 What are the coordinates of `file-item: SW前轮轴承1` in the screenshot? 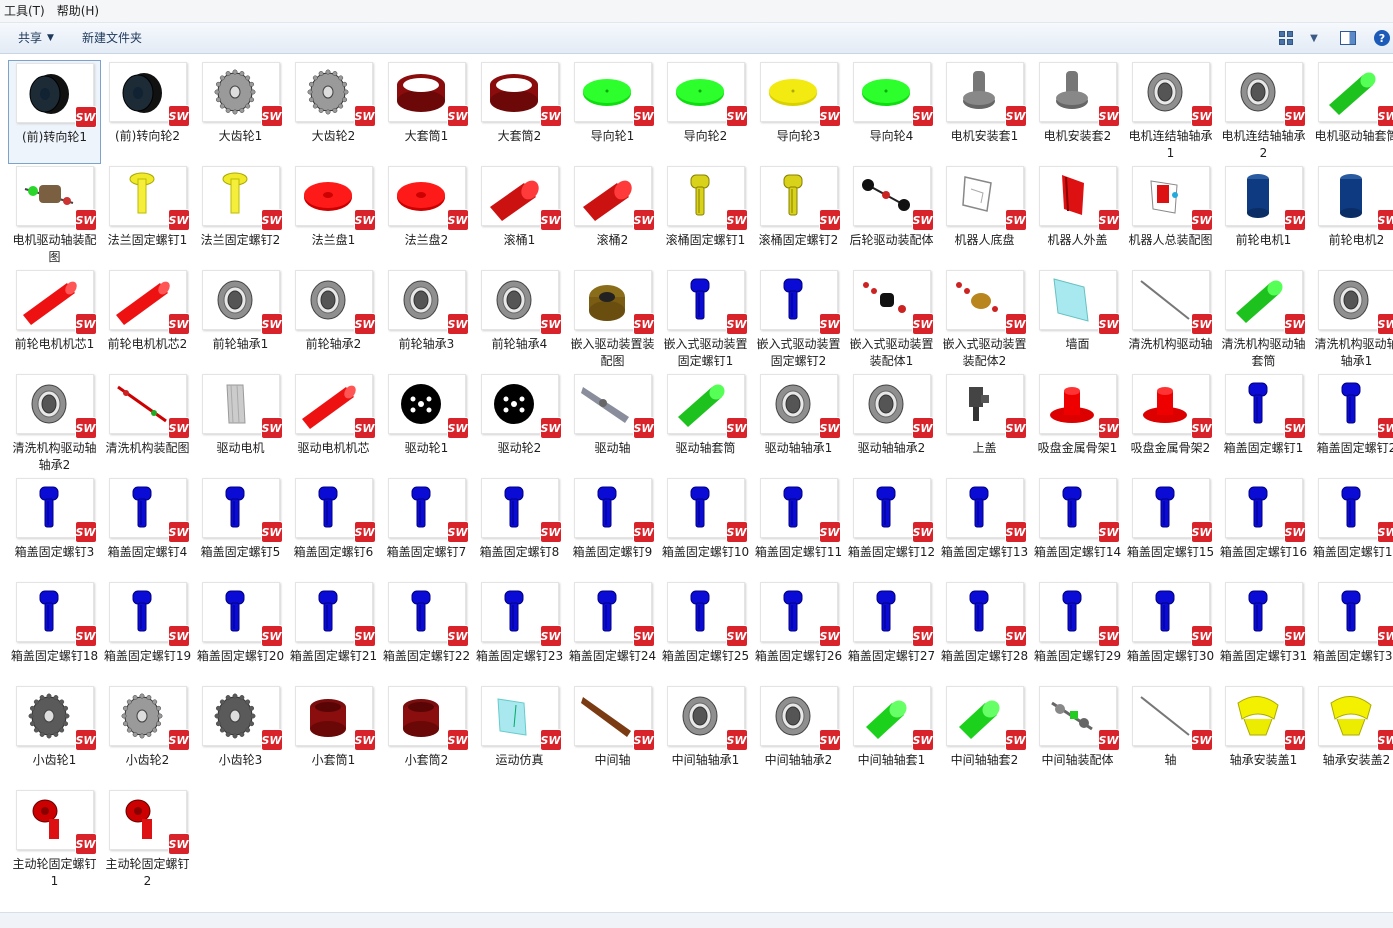 It's located at (240, 320).